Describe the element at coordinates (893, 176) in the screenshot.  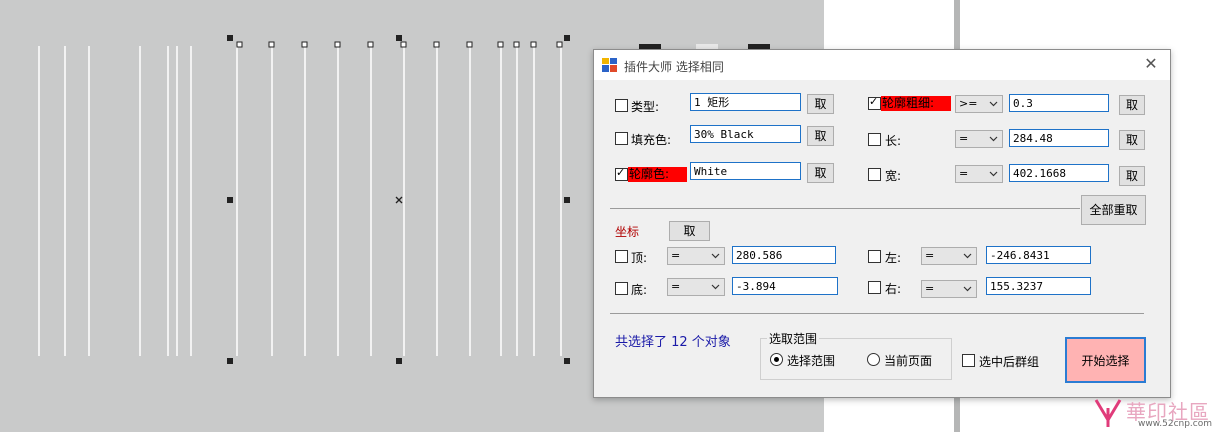
I see `width-label: 宽:` at that location.